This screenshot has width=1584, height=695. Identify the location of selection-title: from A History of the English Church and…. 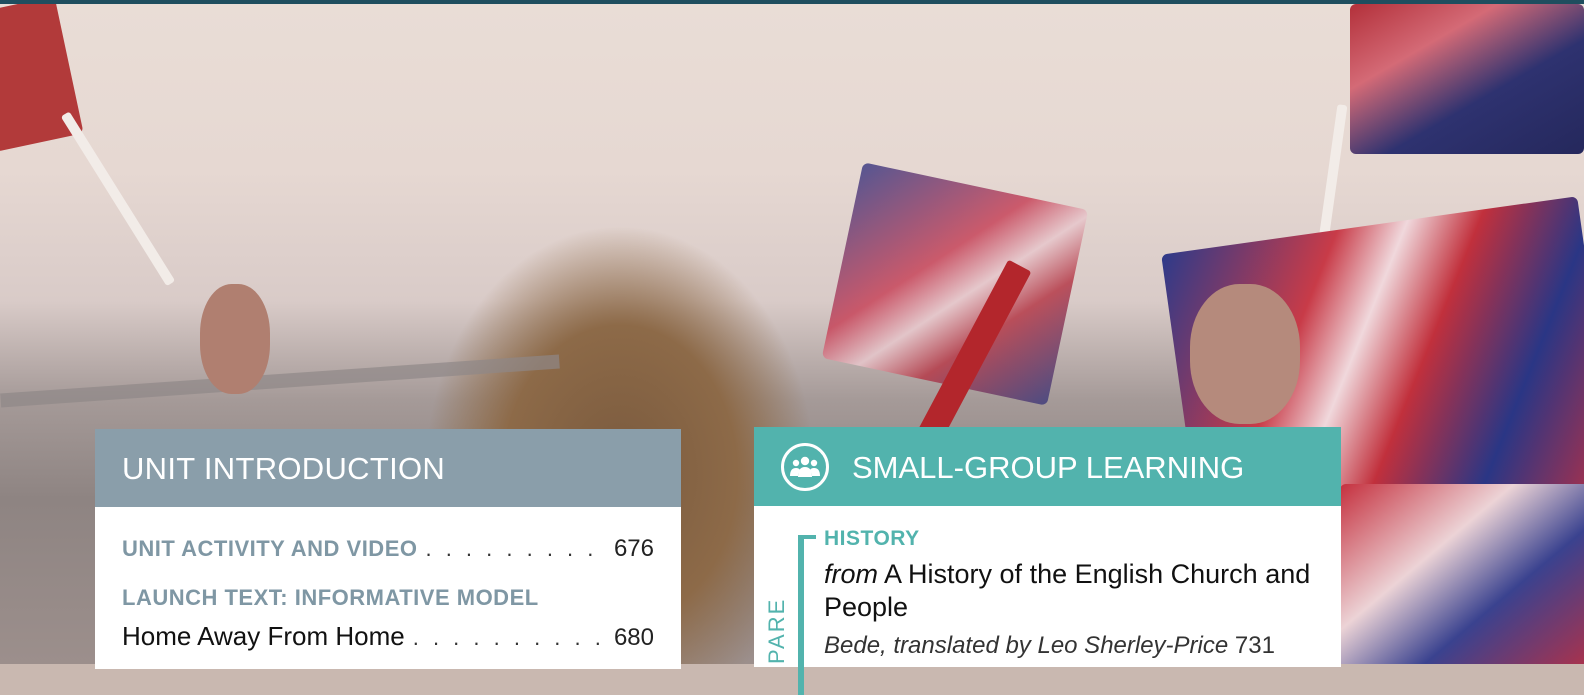
(1076, 591).